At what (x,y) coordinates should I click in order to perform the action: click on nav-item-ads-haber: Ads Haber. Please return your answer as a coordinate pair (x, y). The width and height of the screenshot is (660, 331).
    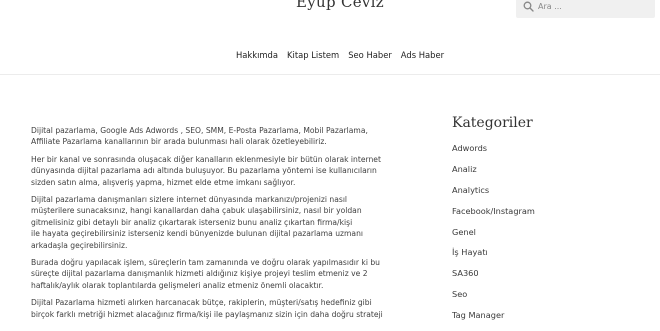
    Looking at the image, I should click on (422, 55).